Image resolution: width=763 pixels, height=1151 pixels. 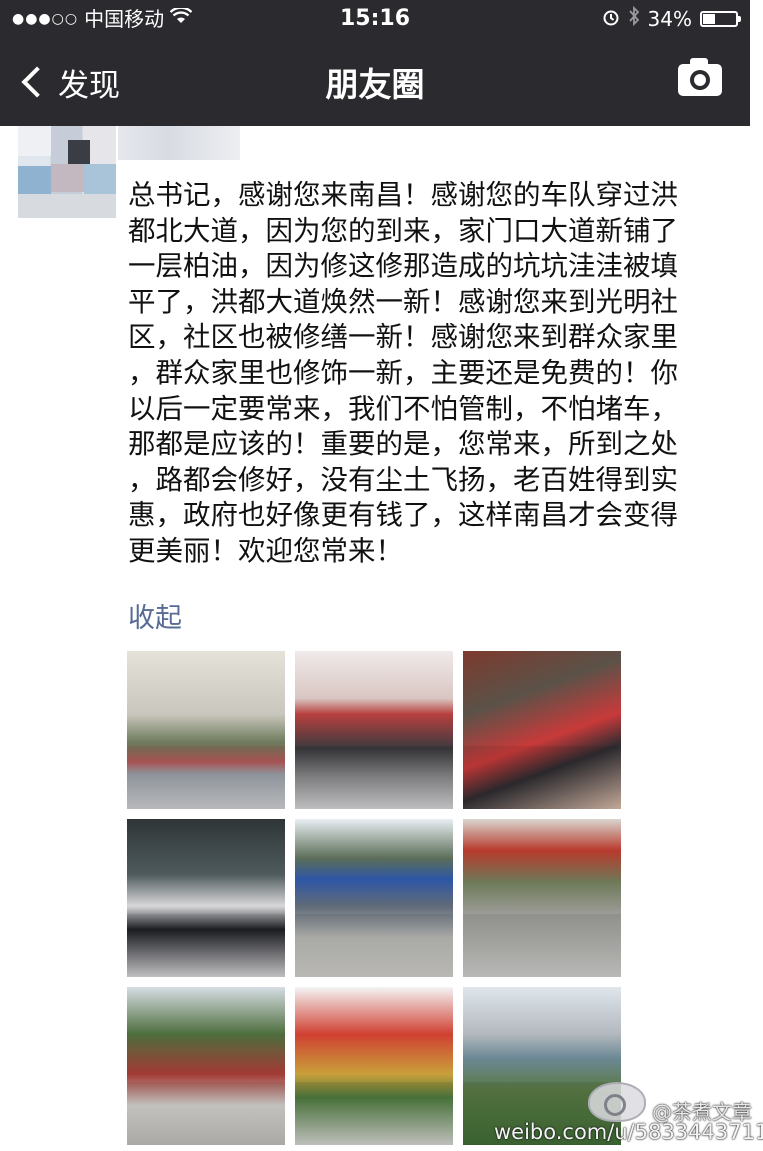 I want to click on camera-icon, so click(x=700, y=77).